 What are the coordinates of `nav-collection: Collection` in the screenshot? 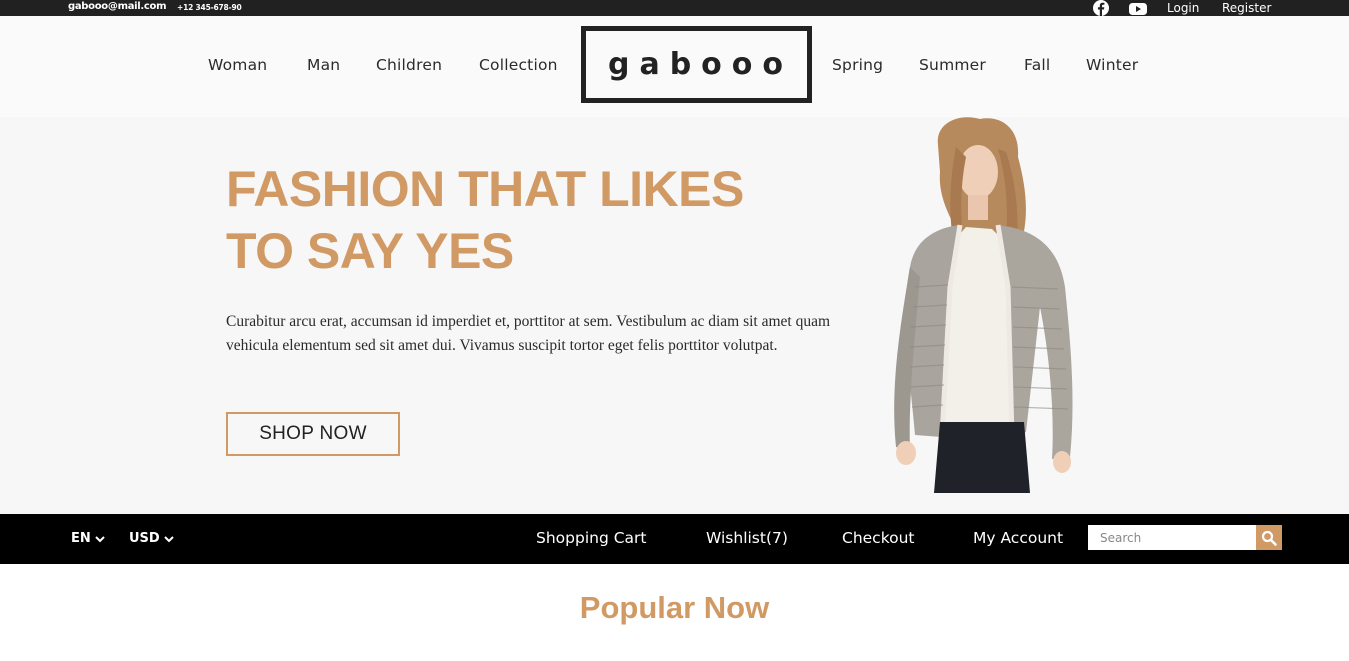 It's located at (518, 65).